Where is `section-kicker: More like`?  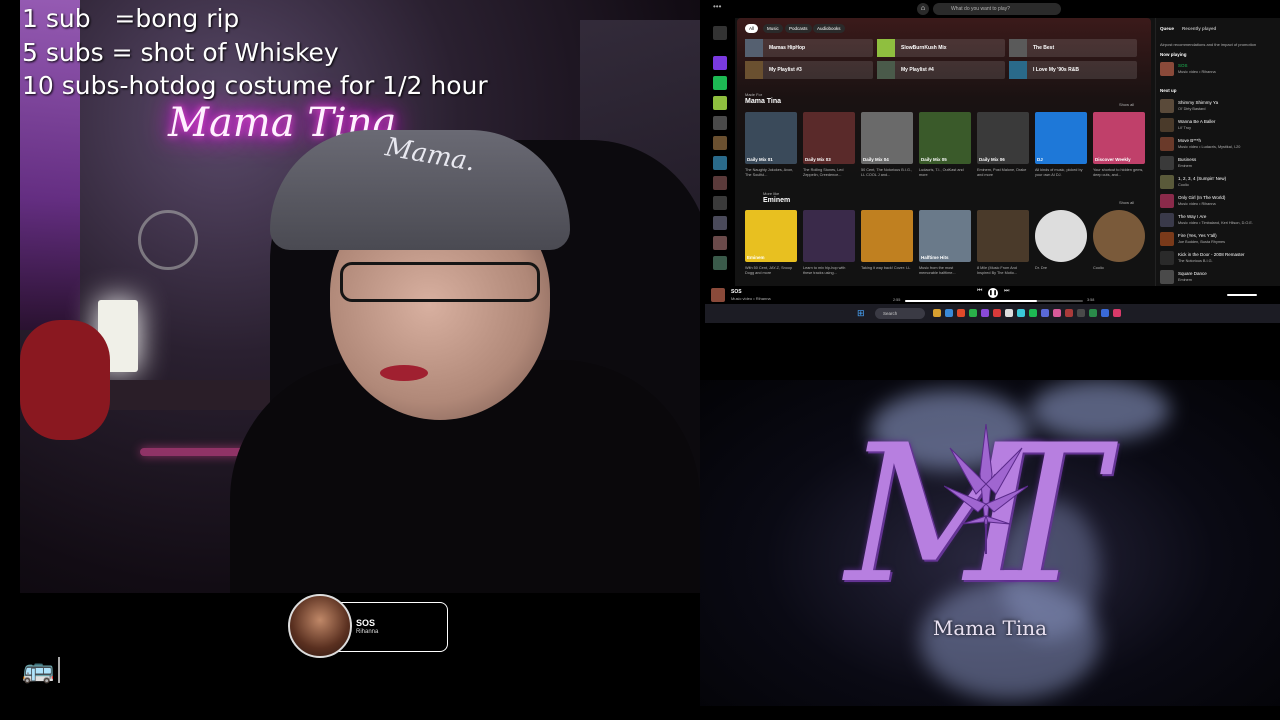 section-kicker: More like is located at coordinates (771, 193).